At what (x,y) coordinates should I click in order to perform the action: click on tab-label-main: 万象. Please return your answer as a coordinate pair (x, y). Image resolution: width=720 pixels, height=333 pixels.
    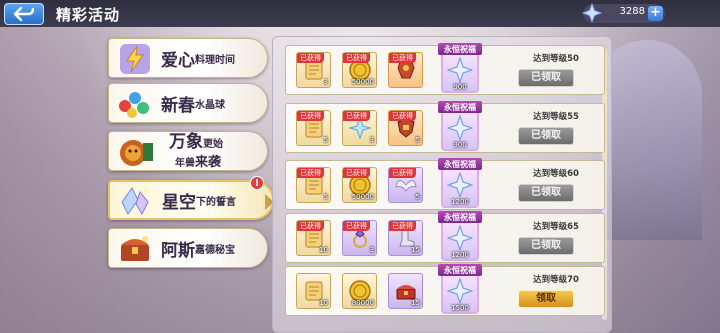
    Looking at the image, I should click on (186, 142).